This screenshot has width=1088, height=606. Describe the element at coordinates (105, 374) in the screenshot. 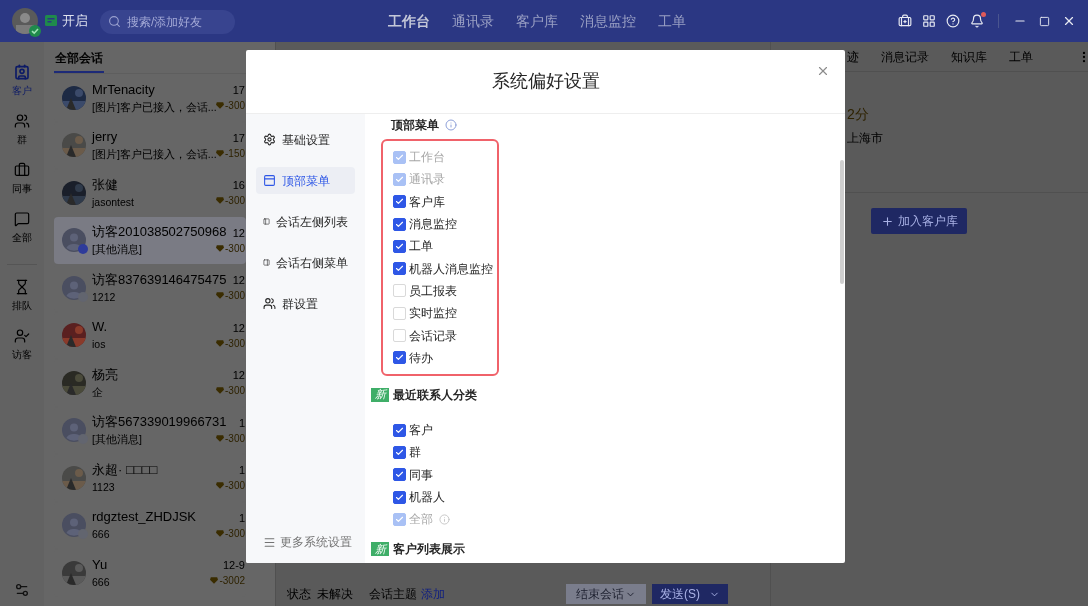

I see `contact-name: 杨亮` at that location.